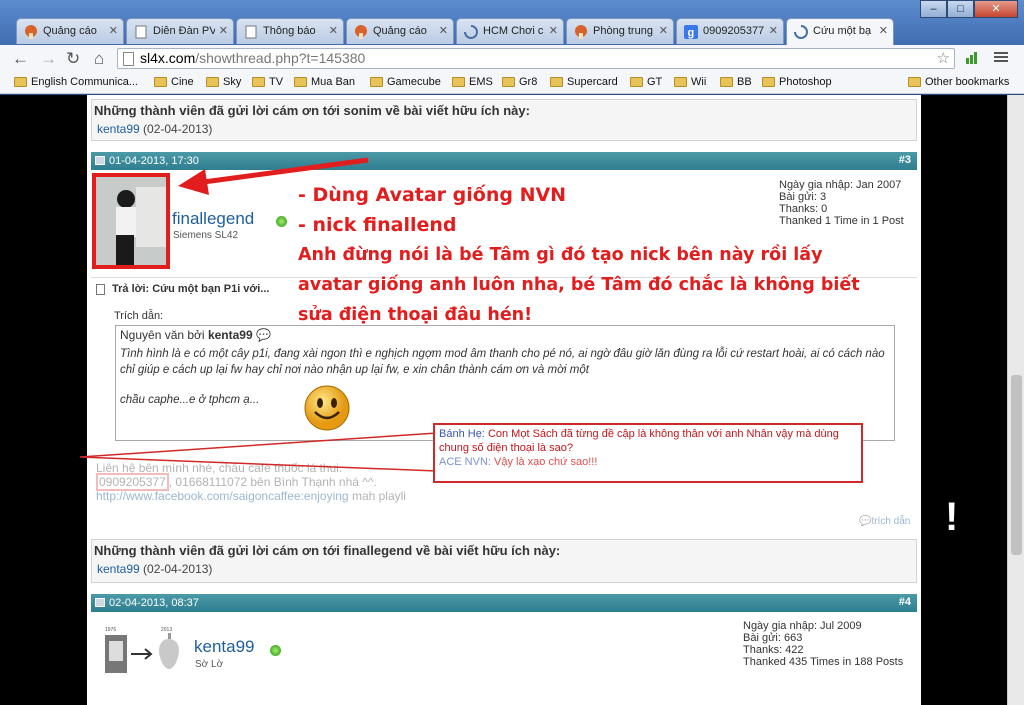  I want to click on bookmark-folder-sky: Sky, so click(223, 82).